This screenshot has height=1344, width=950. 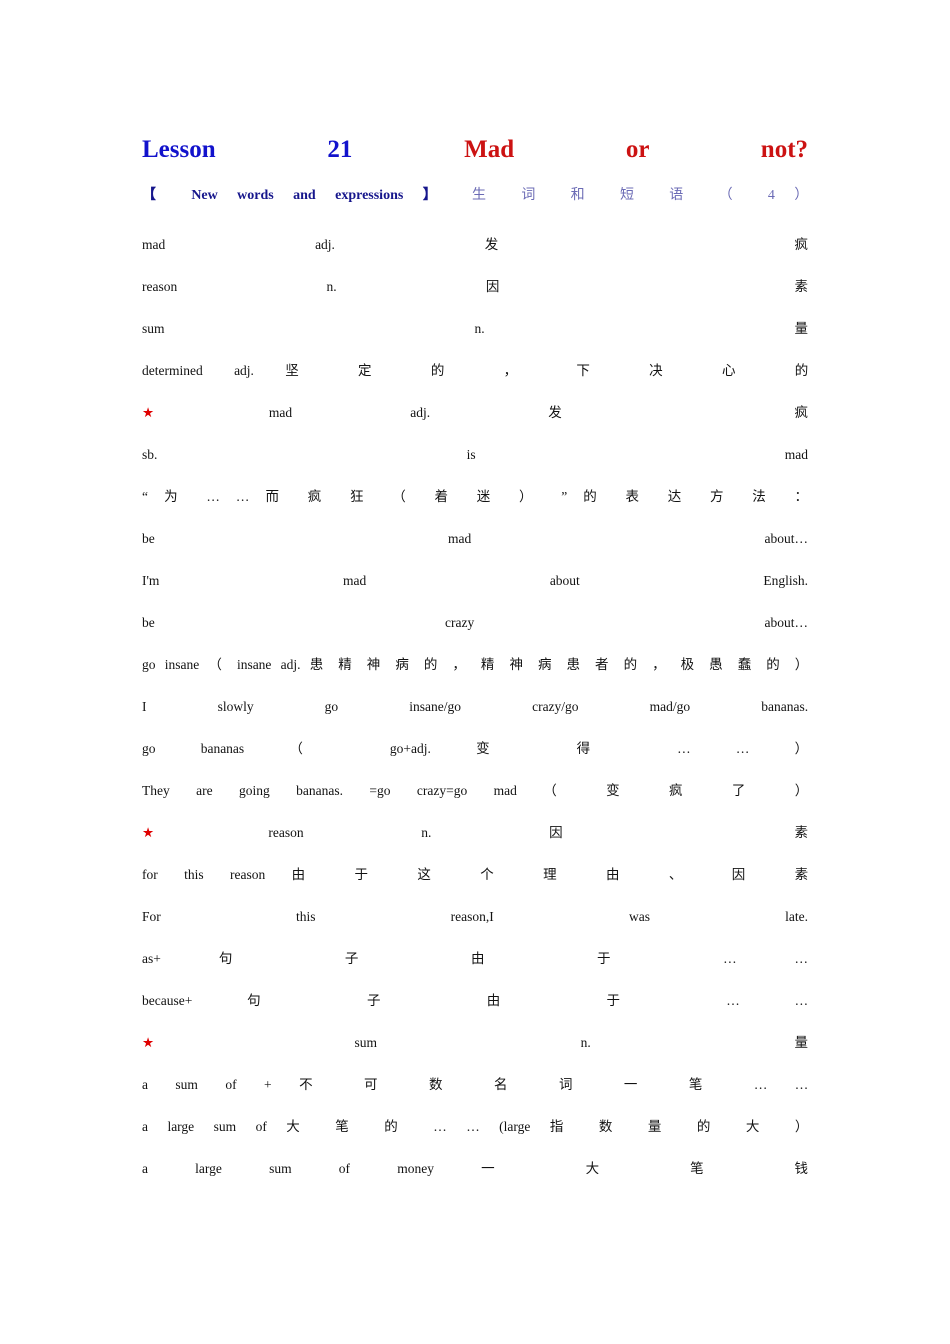 I want to click on vocabulary-line-im-mad-about: I'm mad about English., so click(x=475, y=581).